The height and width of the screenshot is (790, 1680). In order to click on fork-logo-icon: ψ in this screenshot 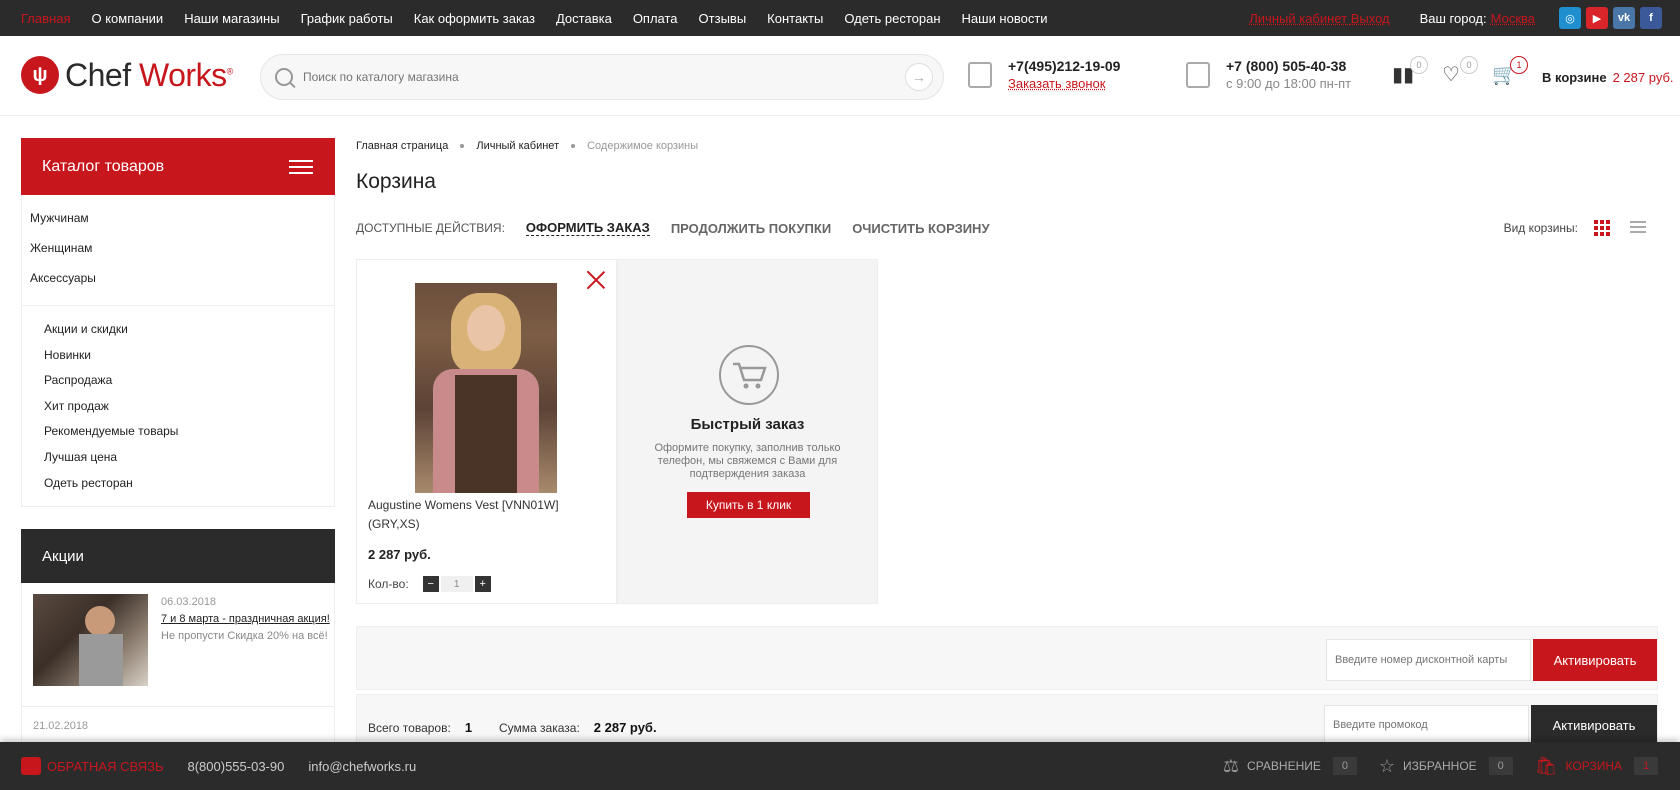, I will do `click(40, 75)`.